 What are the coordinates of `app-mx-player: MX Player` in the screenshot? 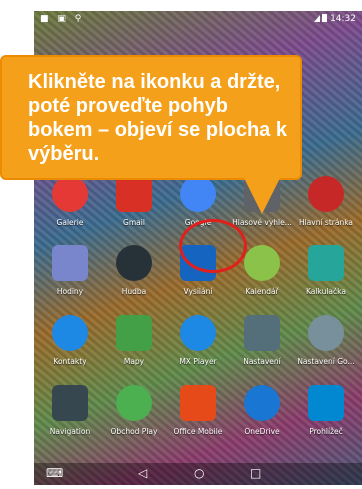 It's located at (198, 342).